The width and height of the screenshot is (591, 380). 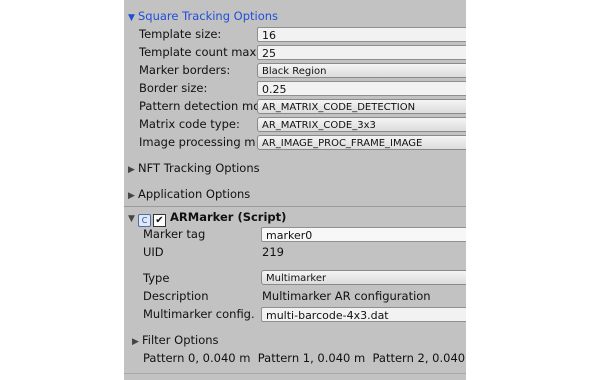 What do you see at coordinates (199, 168) in the screenshot?
I see `nft-tracking-header: NFT Tracking Options` at bounding box center [199, 168].